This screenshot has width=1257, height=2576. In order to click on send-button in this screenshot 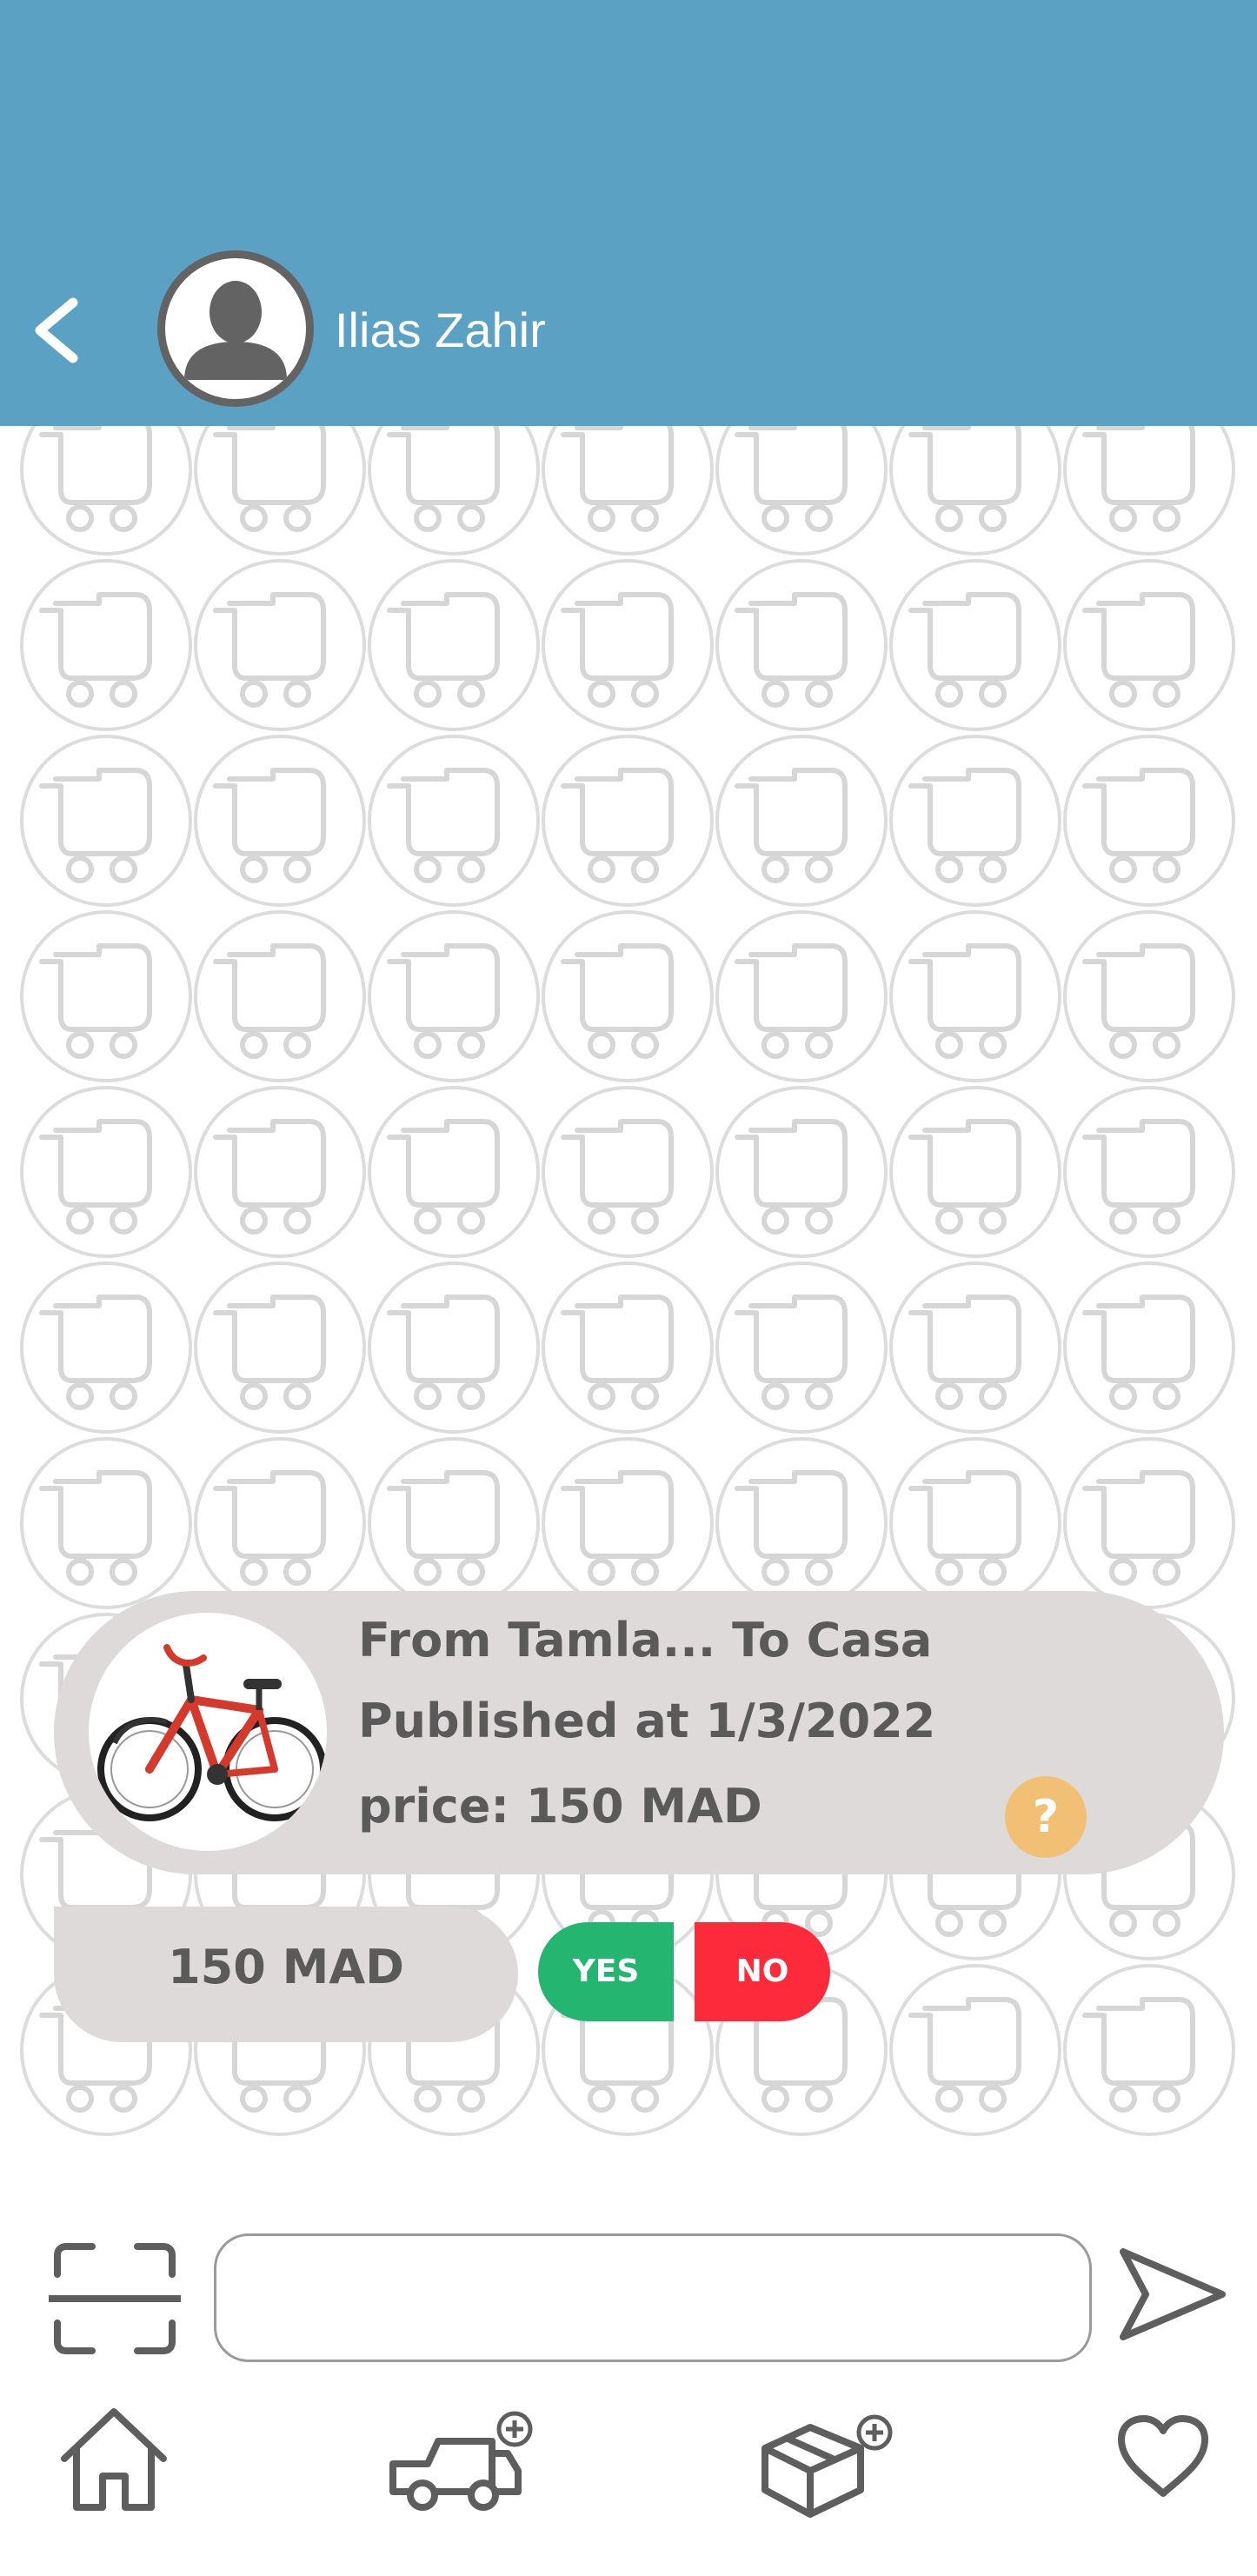, I will do `click(1171, 2294)`.